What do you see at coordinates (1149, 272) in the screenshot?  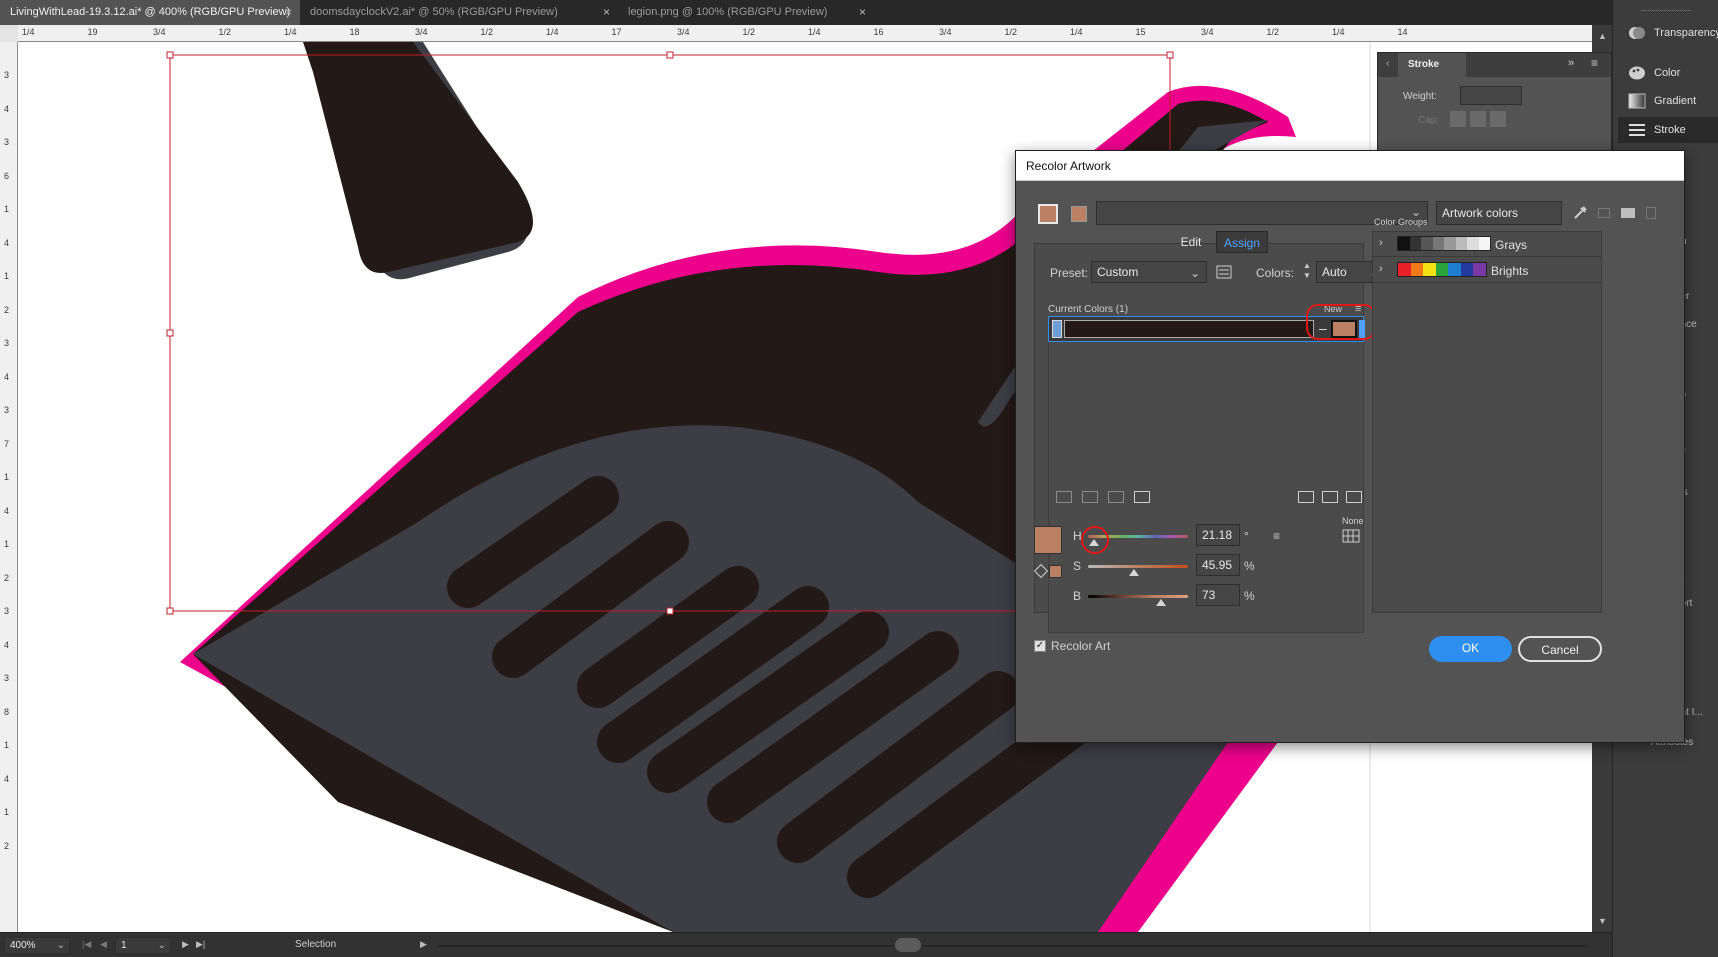 I see `preset-select: Custom ⌄` at bounding box center [1149, 272].